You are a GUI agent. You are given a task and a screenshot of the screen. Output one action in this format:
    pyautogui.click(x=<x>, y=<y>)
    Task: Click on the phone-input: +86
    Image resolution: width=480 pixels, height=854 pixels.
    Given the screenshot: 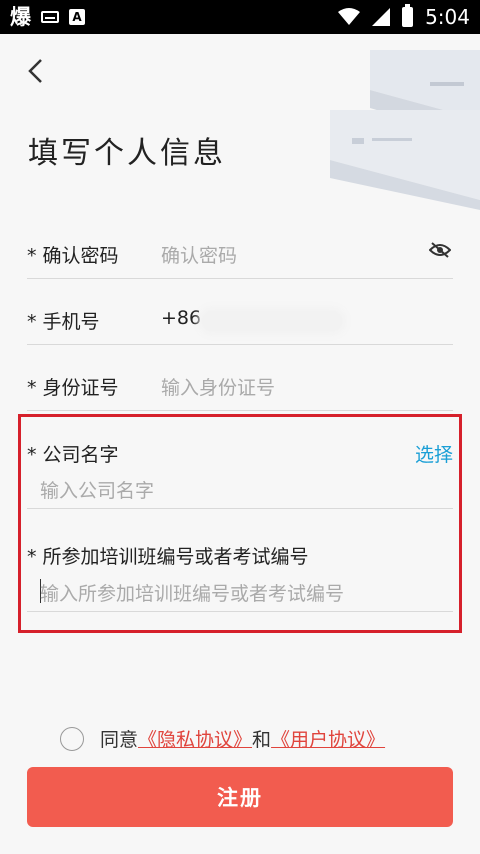 What is the action you would take?
    pyautogui.click(x=181, y=318)
    